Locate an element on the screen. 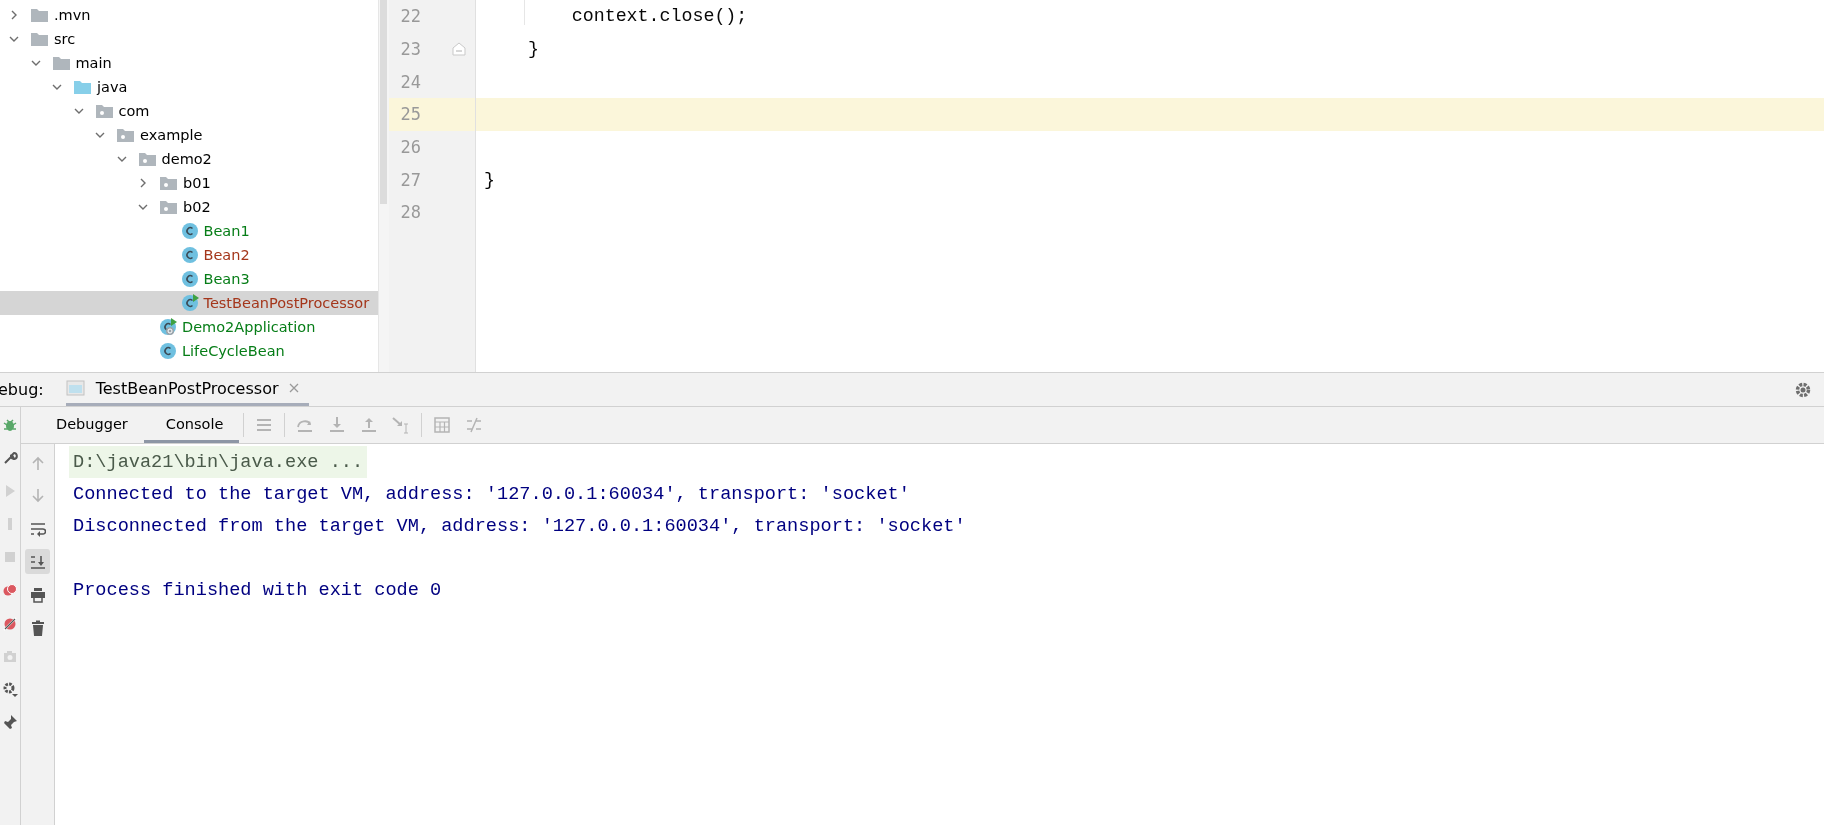 This screenshot has height=825, width=1824. scrollbar-thumb is located at coordinates (383, 102).